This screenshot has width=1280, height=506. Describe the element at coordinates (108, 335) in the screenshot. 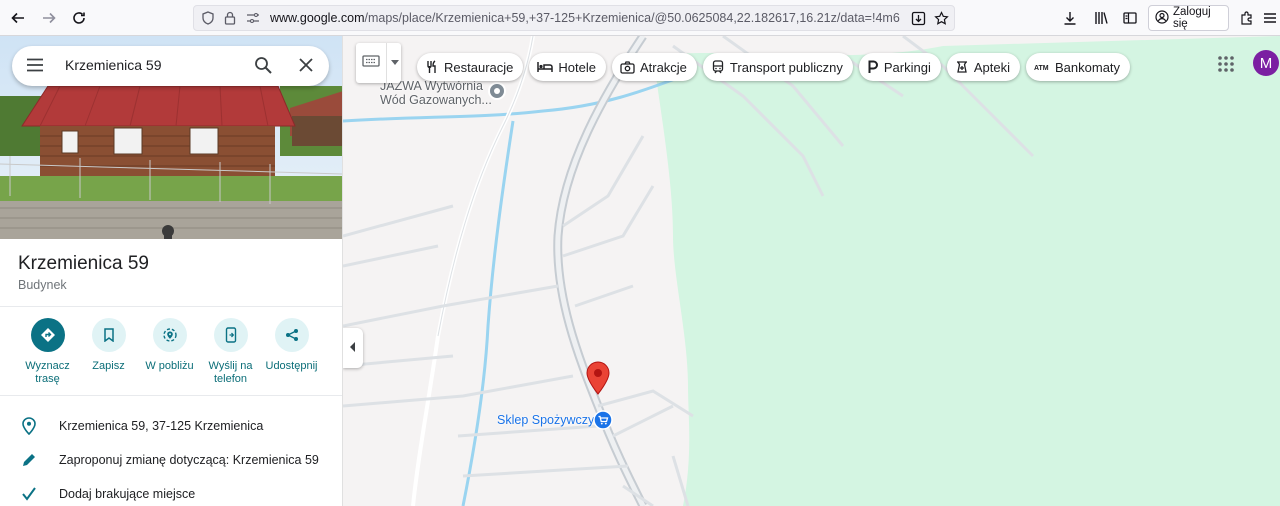

I see `bookmark-icon` at that location.